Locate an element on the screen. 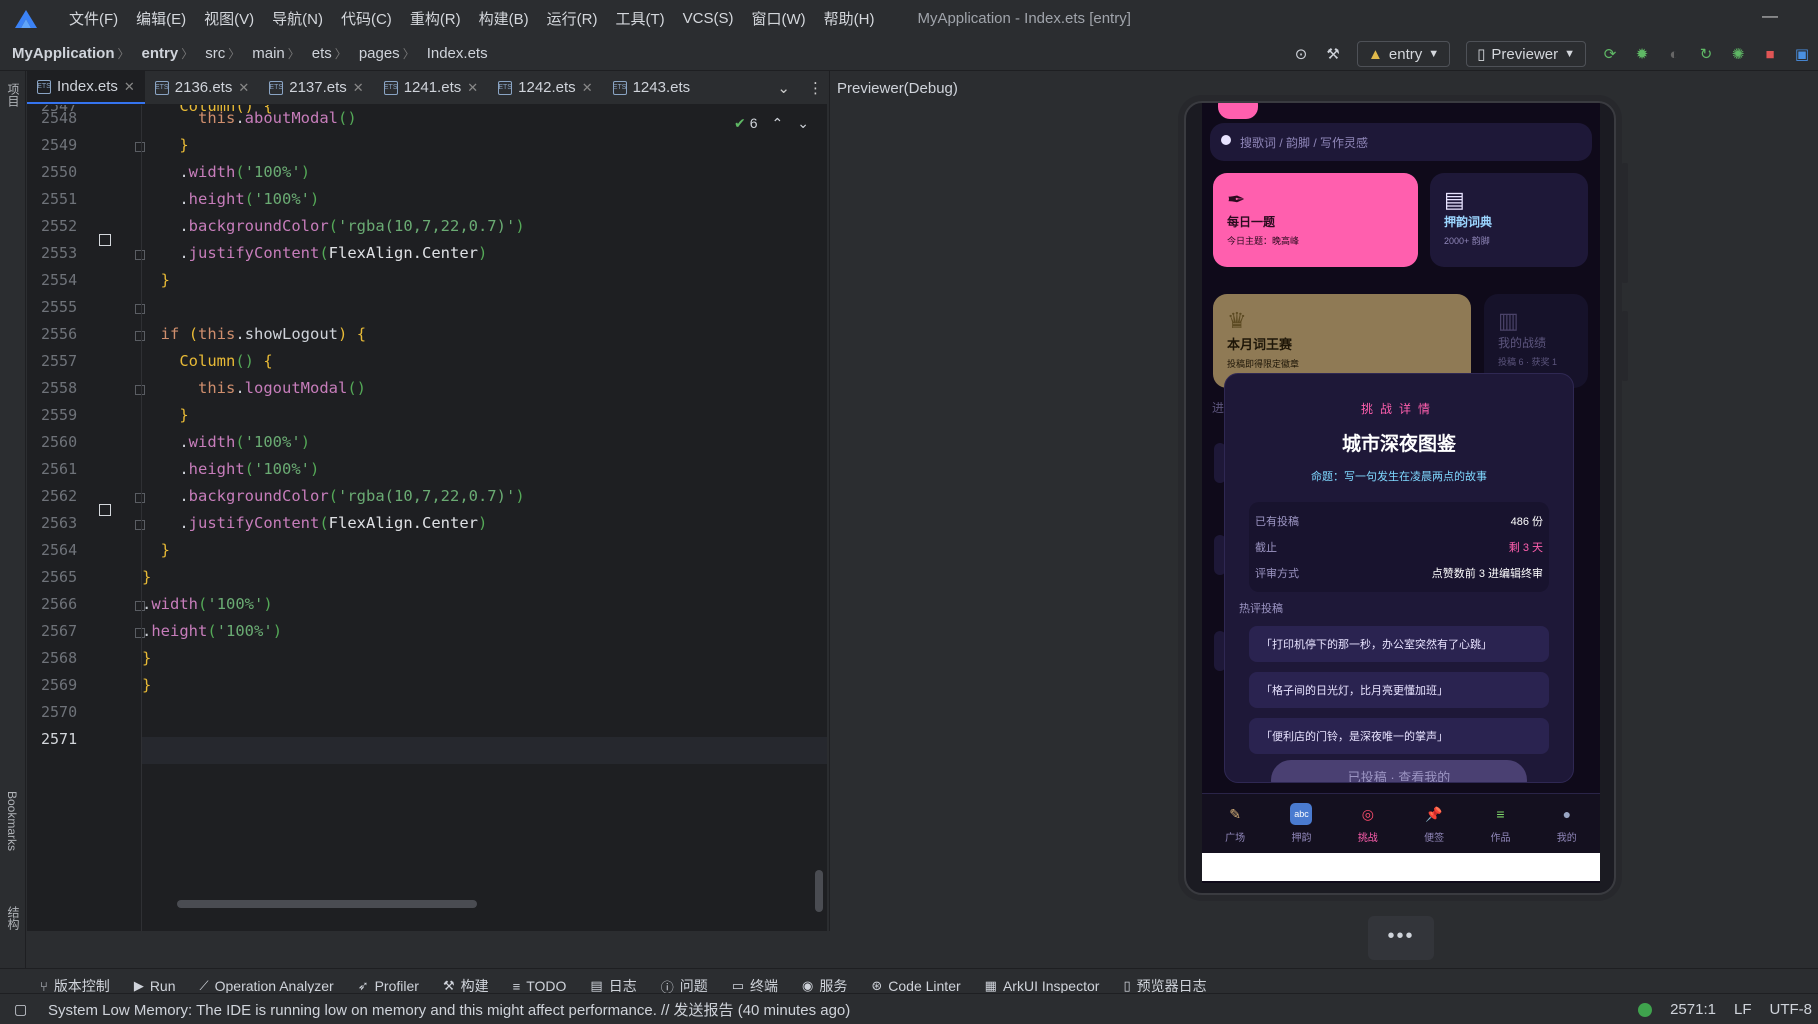 The height and width of the screenshot is (1024, 1818). chart-line-icon: ⟋ is located at coordinates (204, 985).